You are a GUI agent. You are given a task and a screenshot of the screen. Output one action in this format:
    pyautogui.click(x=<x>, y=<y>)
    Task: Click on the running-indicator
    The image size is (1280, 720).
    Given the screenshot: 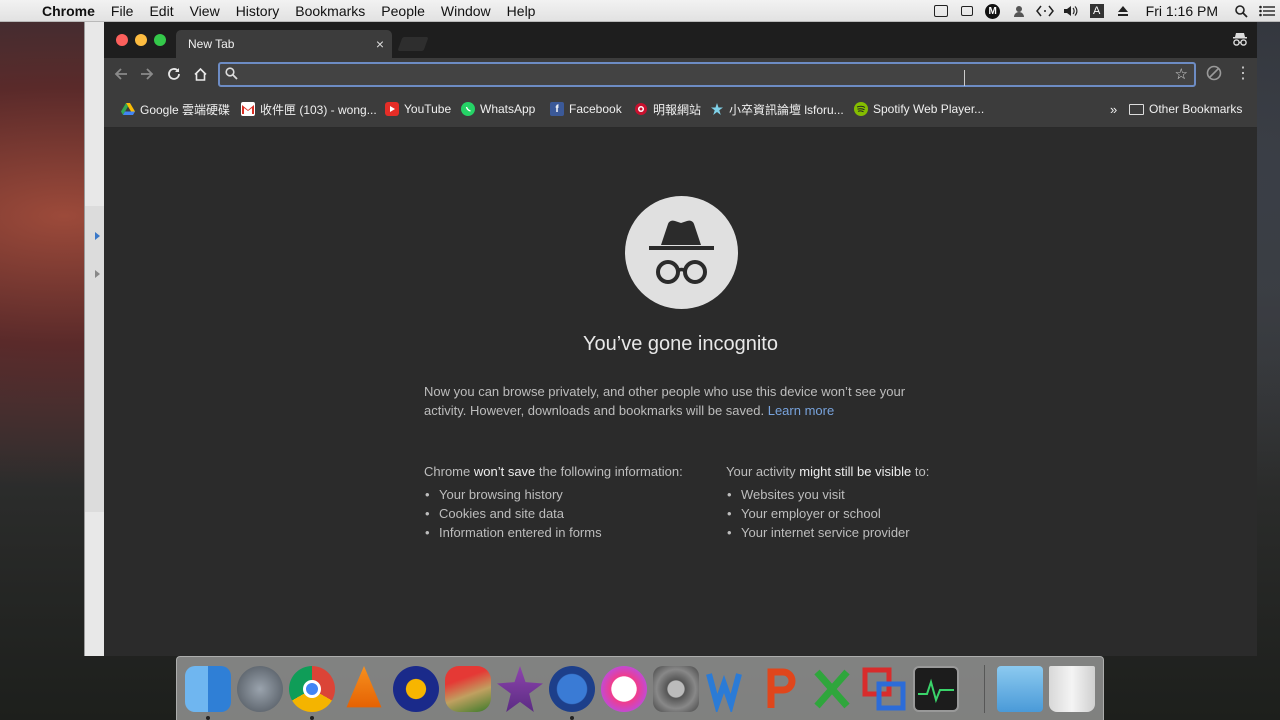 What is the action you would take?
    pyautogui.click(x=312, y=718)
    